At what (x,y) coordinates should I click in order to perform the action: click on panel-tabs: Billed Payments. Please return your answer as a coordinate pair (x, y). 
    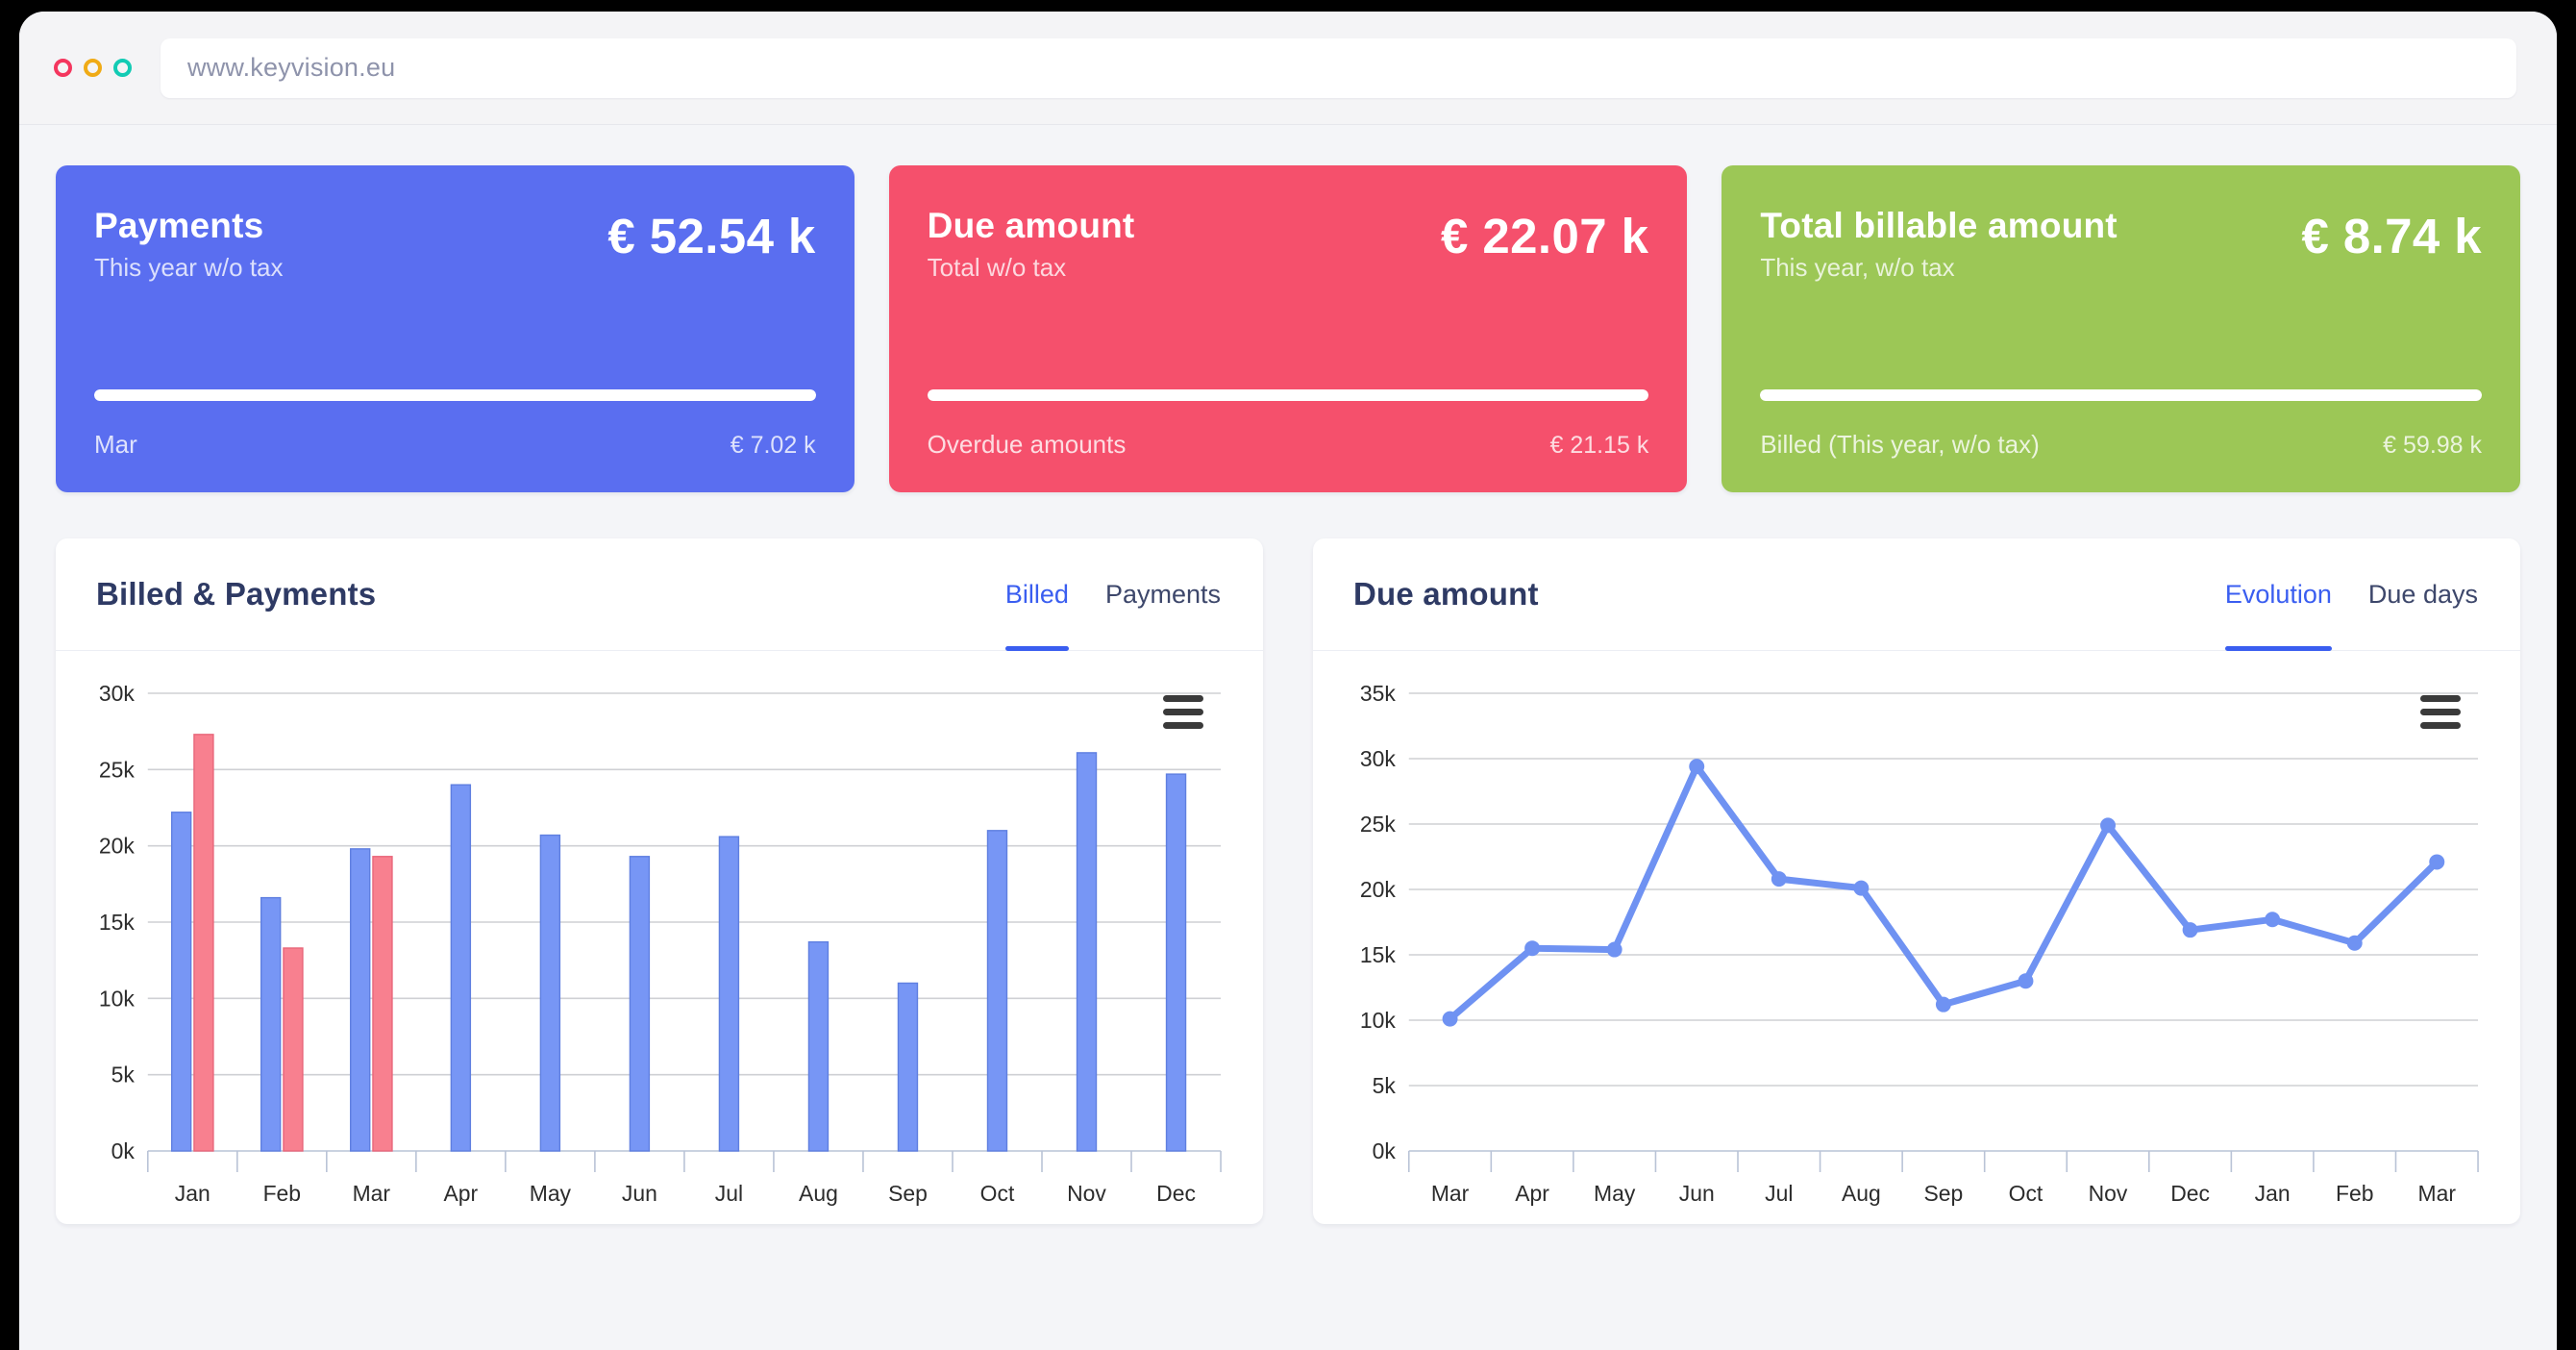
    Looking at the image, I should click on (1112, 594).